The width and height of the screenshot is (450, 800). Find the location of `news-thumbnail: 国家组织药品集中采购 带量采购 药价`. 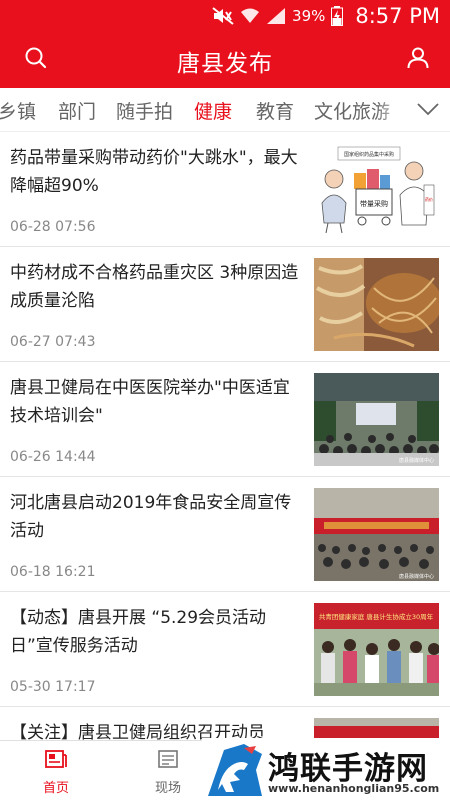

news-thumbnail: 国家组织药品集中采购 带量采购 药价 is located at coordinates (376, 189).